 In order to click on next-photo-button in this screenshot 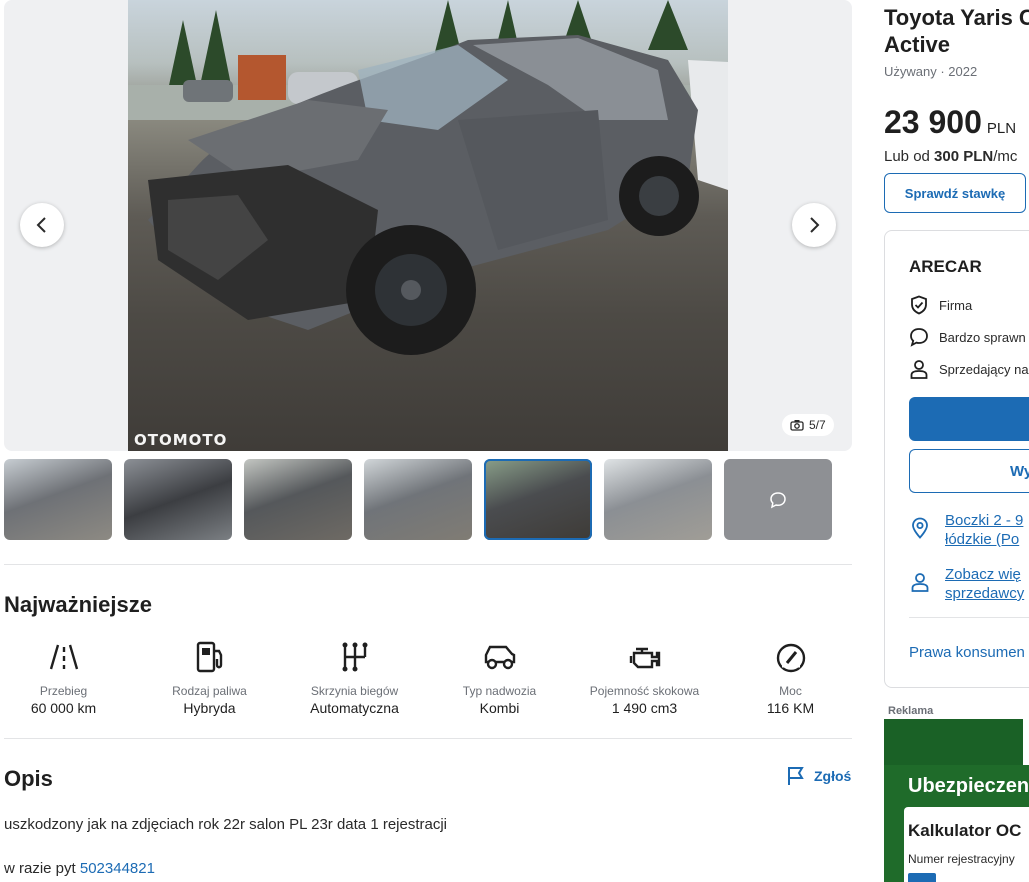, I will do `click(814, 225)`.